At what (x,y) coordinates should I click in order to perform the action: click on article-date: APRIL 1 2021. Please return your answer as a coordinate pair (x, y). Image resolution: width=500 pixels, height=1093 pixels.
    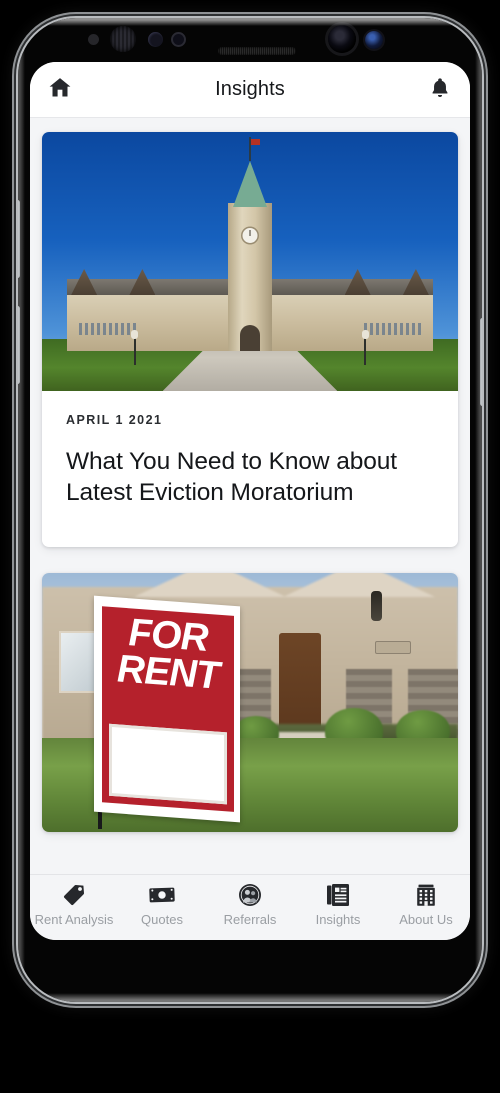
    Looking at the image, I should click on (114, 420).